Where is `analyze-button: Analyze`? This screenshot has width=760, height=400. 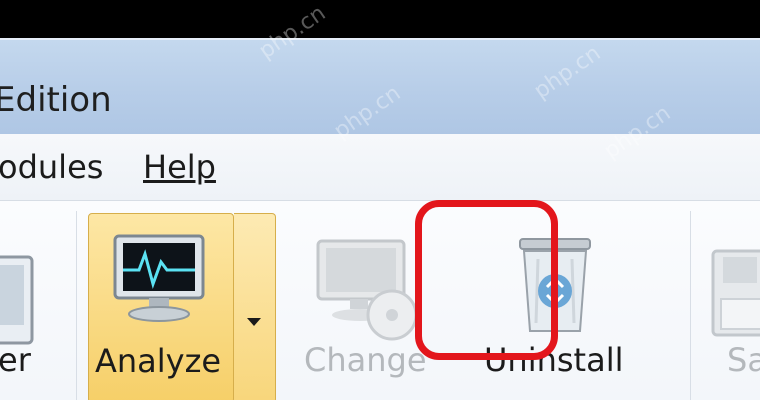 analyze-button: Analyze is located at coordinates (161, 306).